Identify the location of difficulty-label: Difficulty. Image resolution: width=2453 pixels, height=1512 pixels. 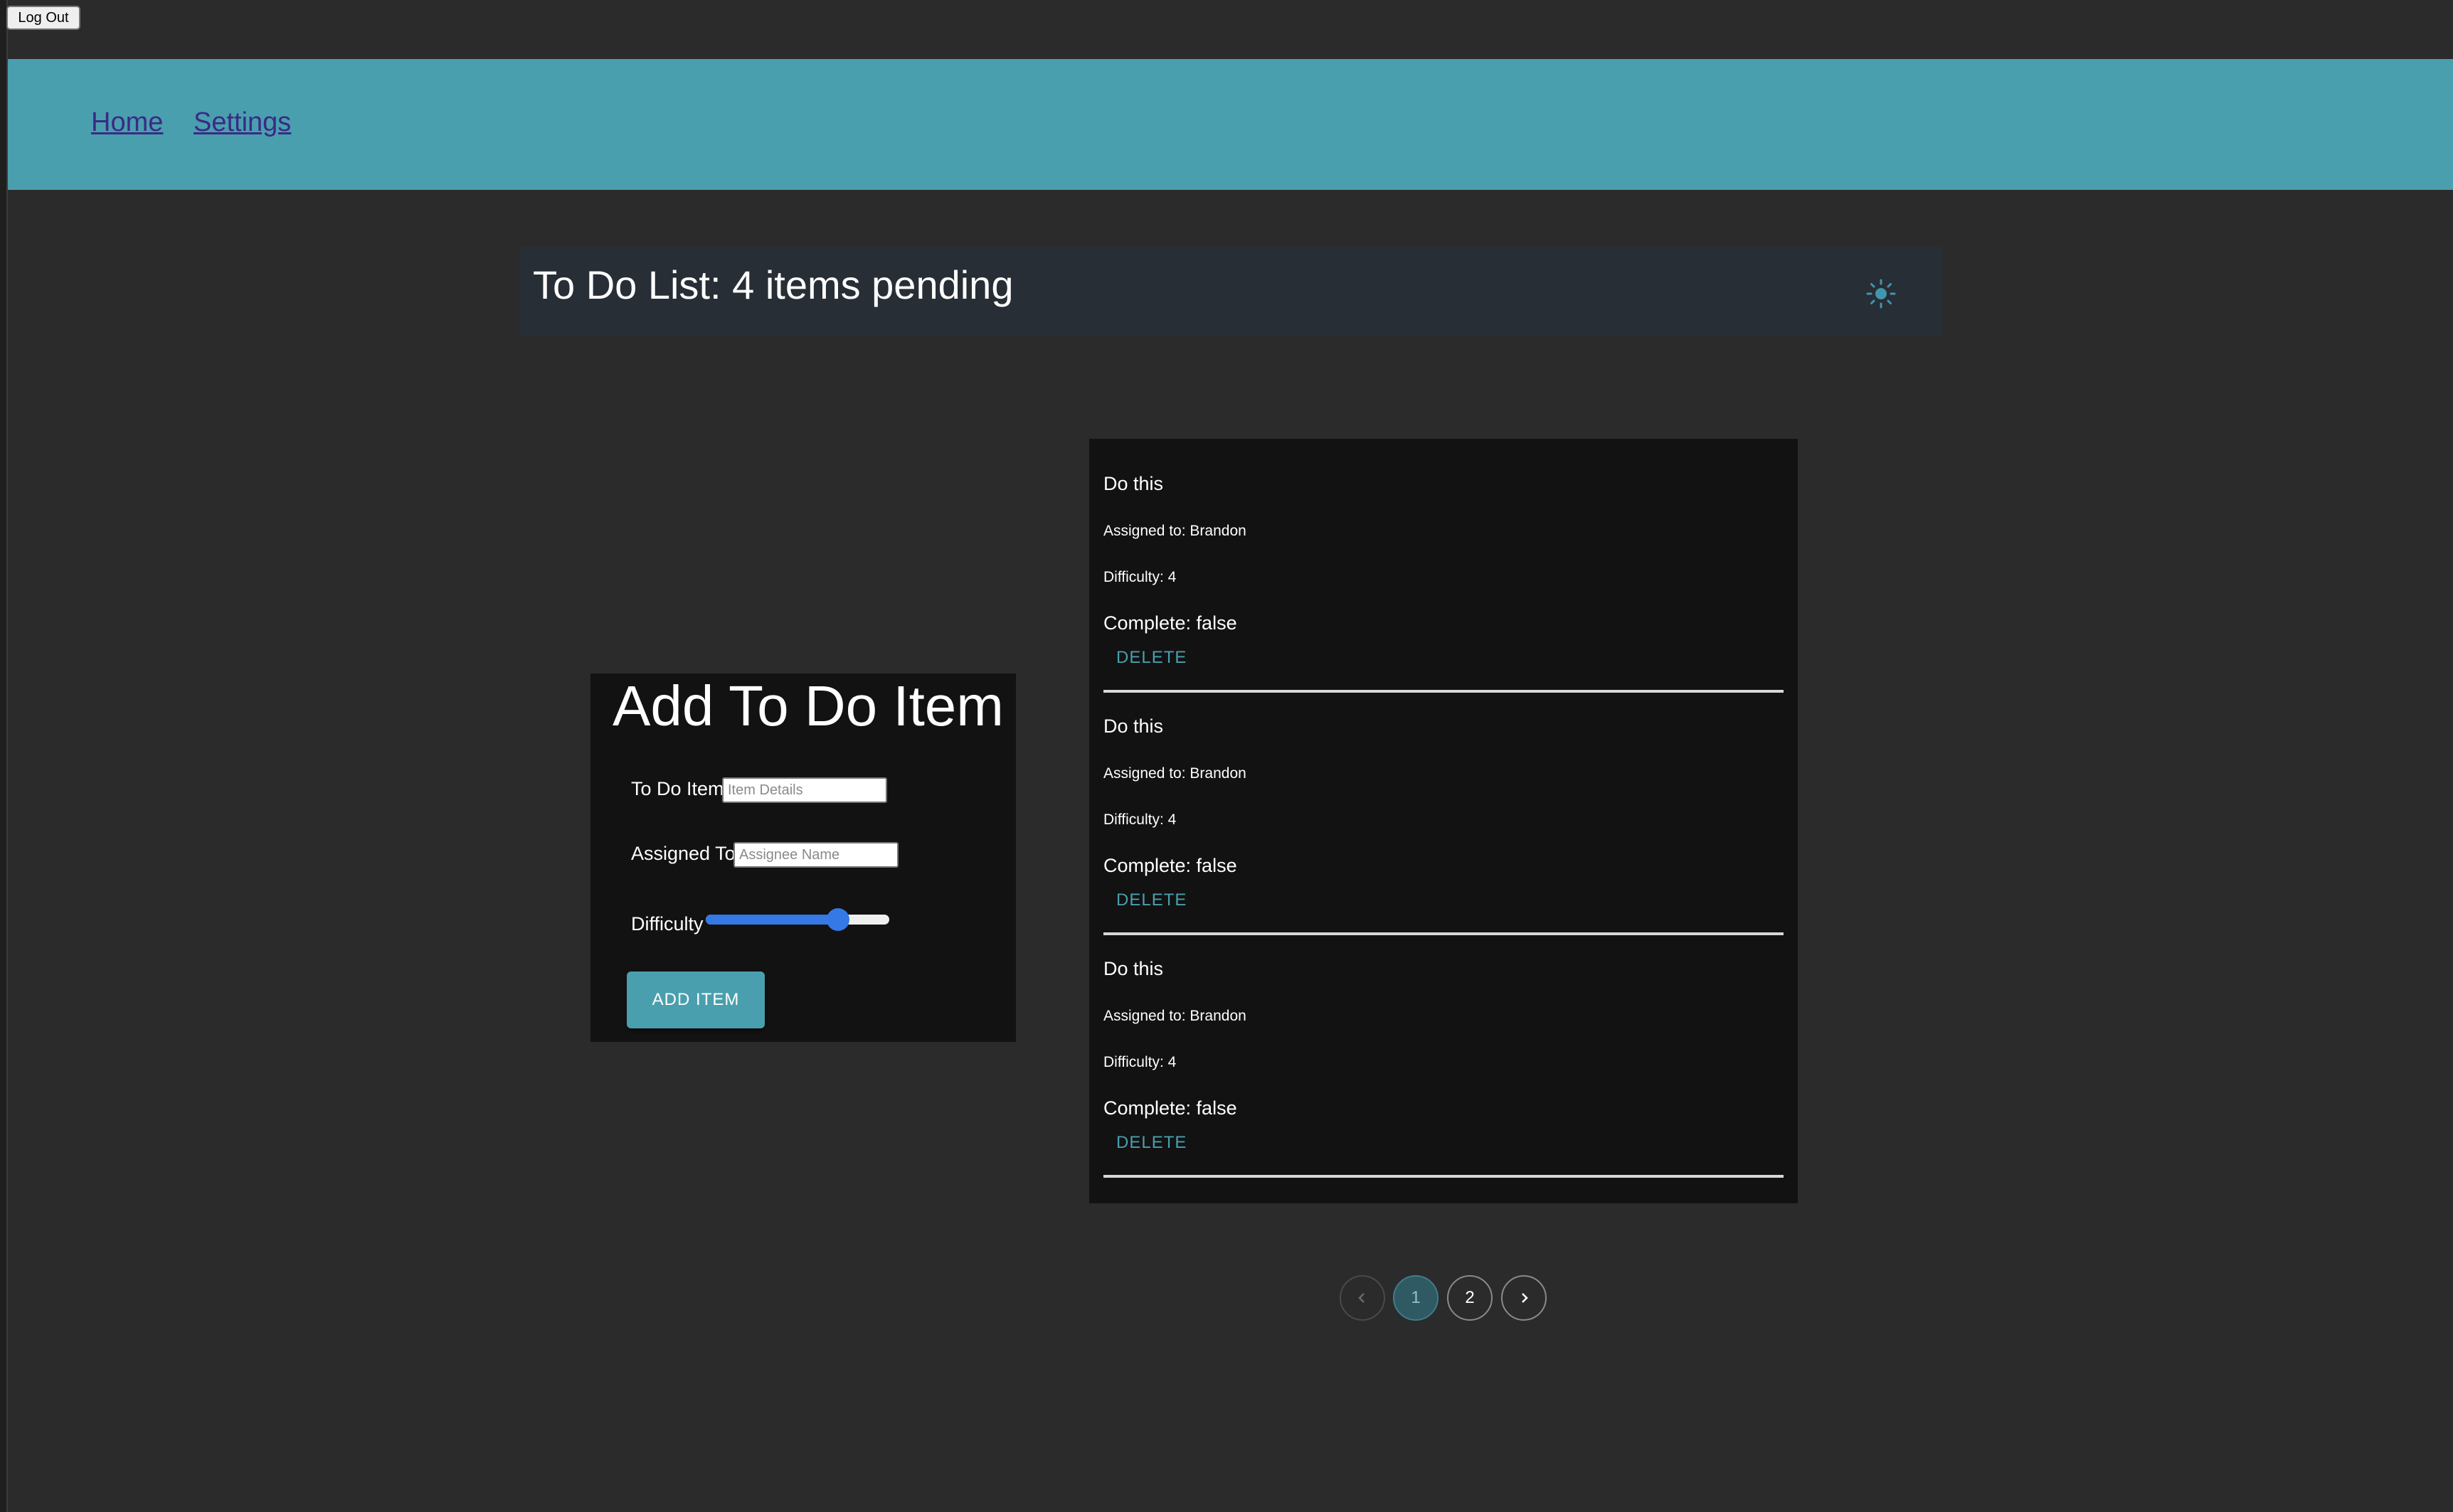
(668, 924).